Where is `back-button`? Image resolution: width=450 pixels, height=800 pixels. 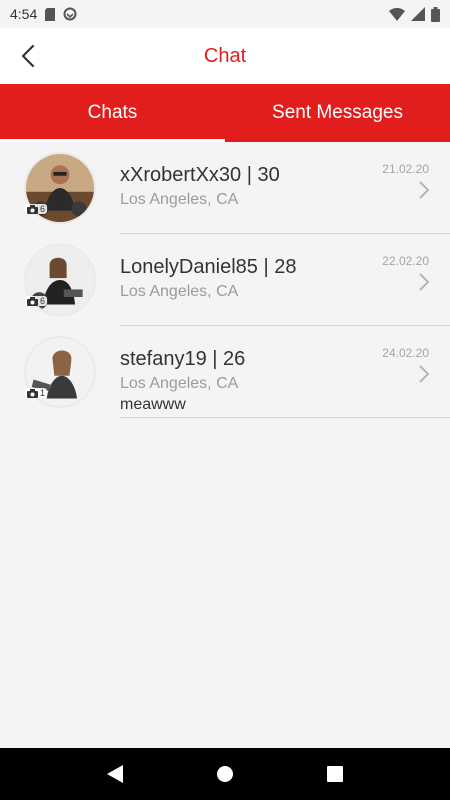
back-button is located at coordinates (28, 56).